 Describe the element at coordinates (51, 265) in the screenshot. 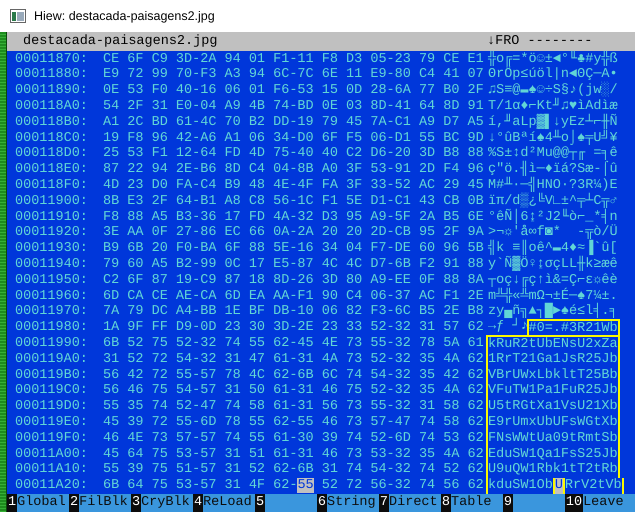

I see `offset: 00011940:` at that location.